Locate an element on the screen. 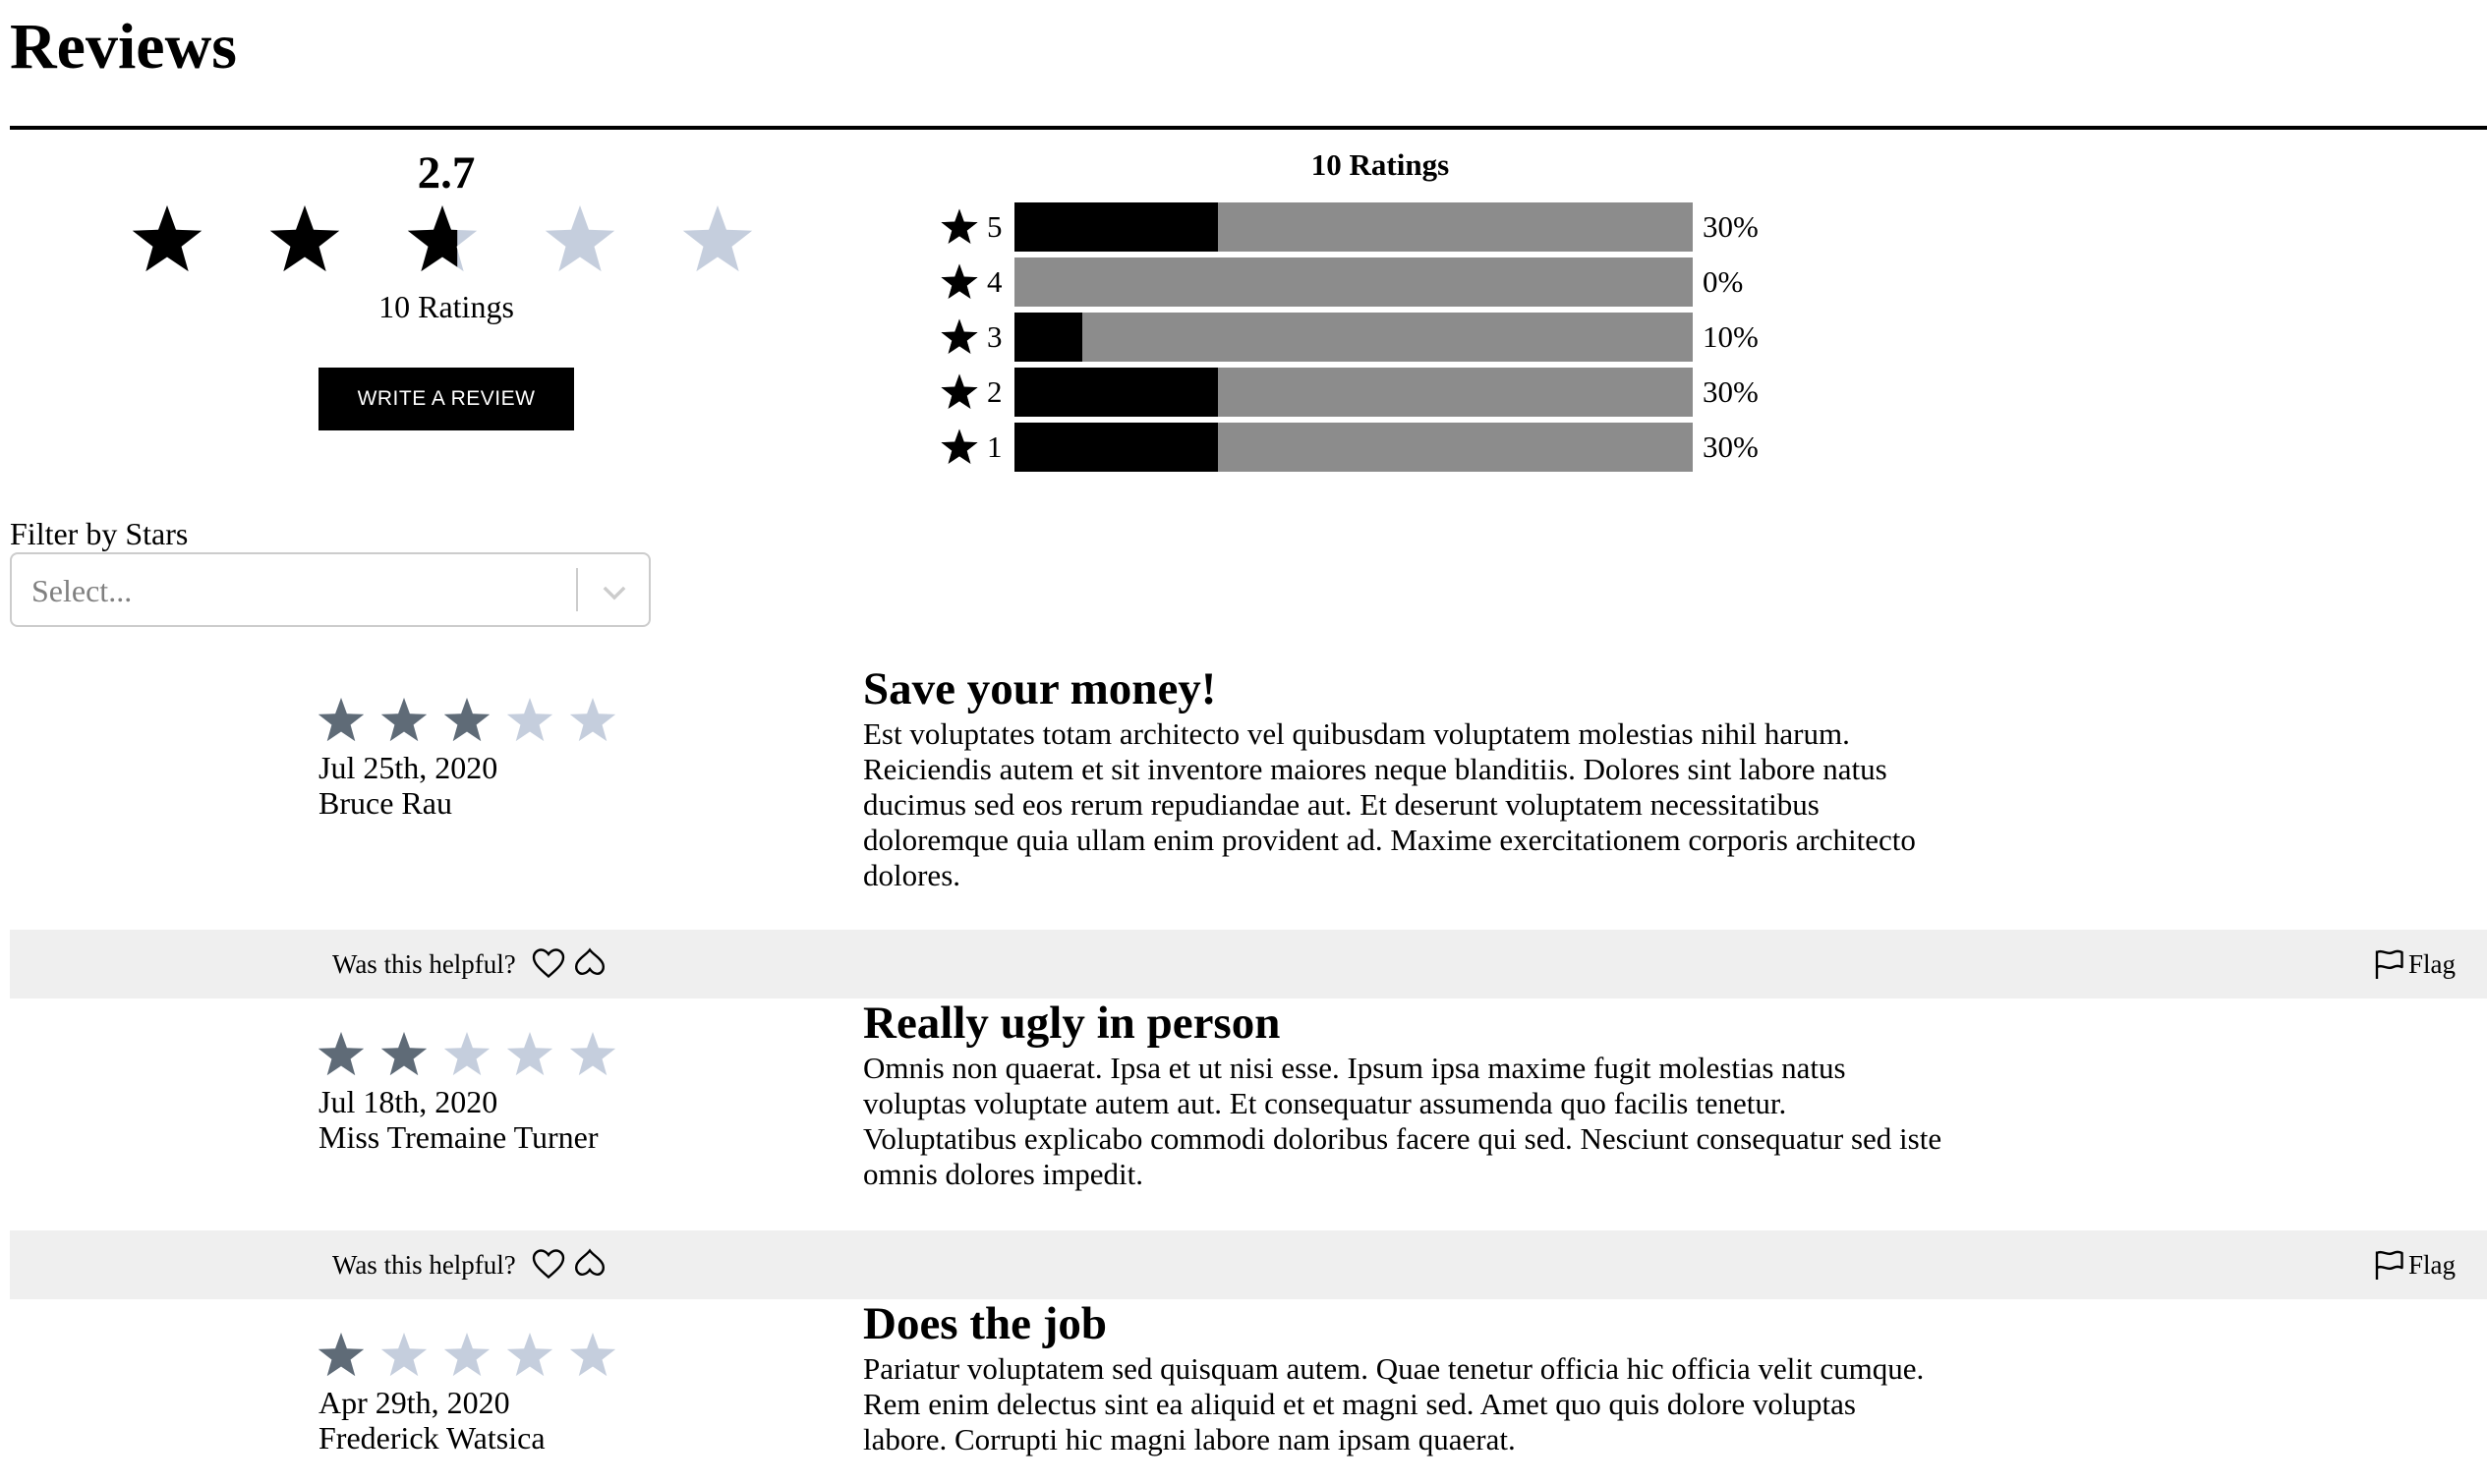 This screenshot has height=1484, width=2487. average-stars is located at coordinates (444, 239).